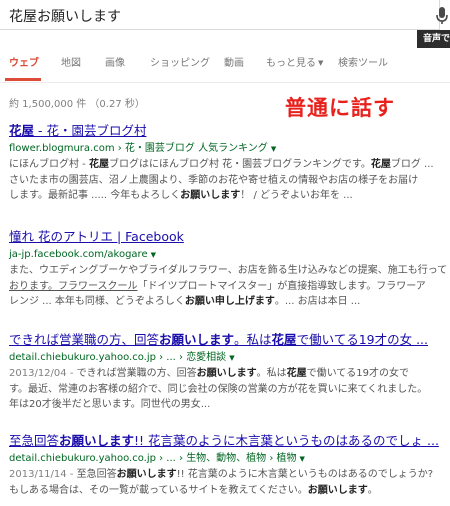 Image resolution: width=450 pixels, height=506 pixels. Describe the element at coordinates (305, 474) in the screenshot. I see `text-segment: !! 花言葉のように木言葉というものはあるのでしょうか?` at that location.